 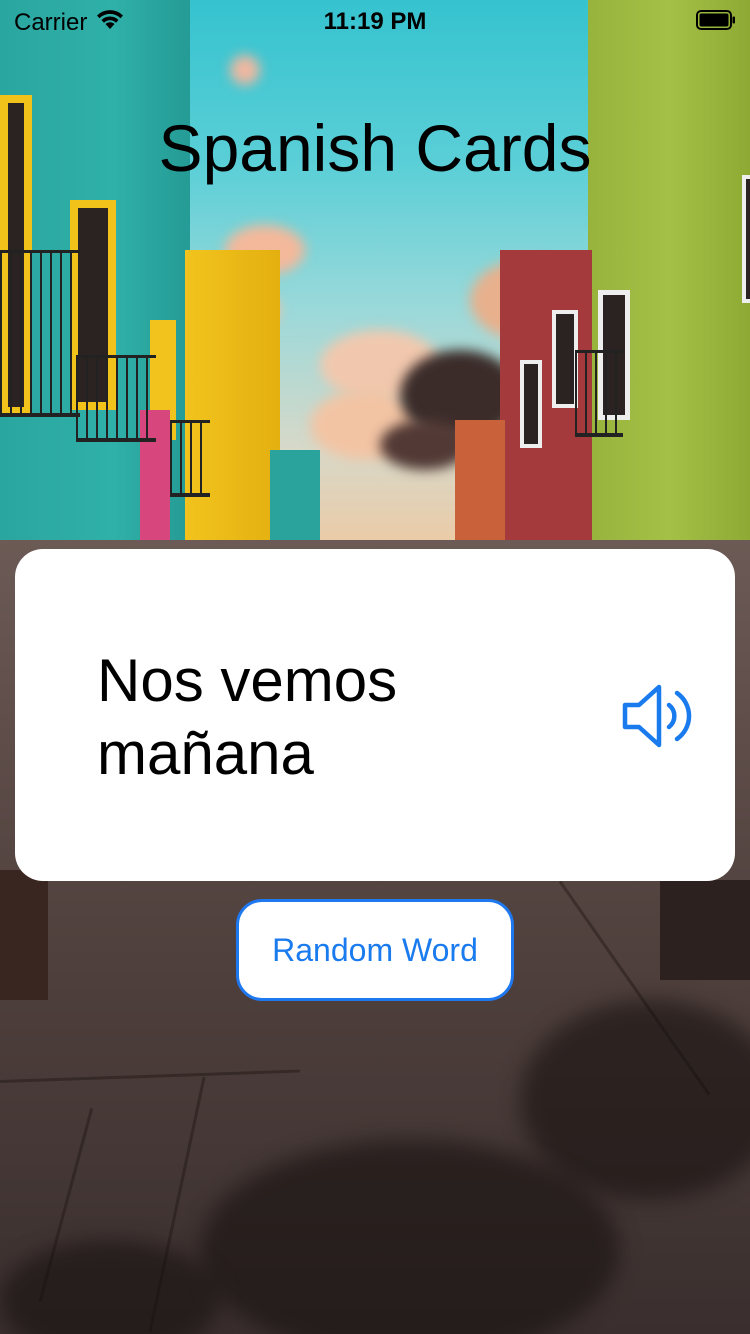 I want to click on app-title: Spanish Cards, so click(x=375, y=148).